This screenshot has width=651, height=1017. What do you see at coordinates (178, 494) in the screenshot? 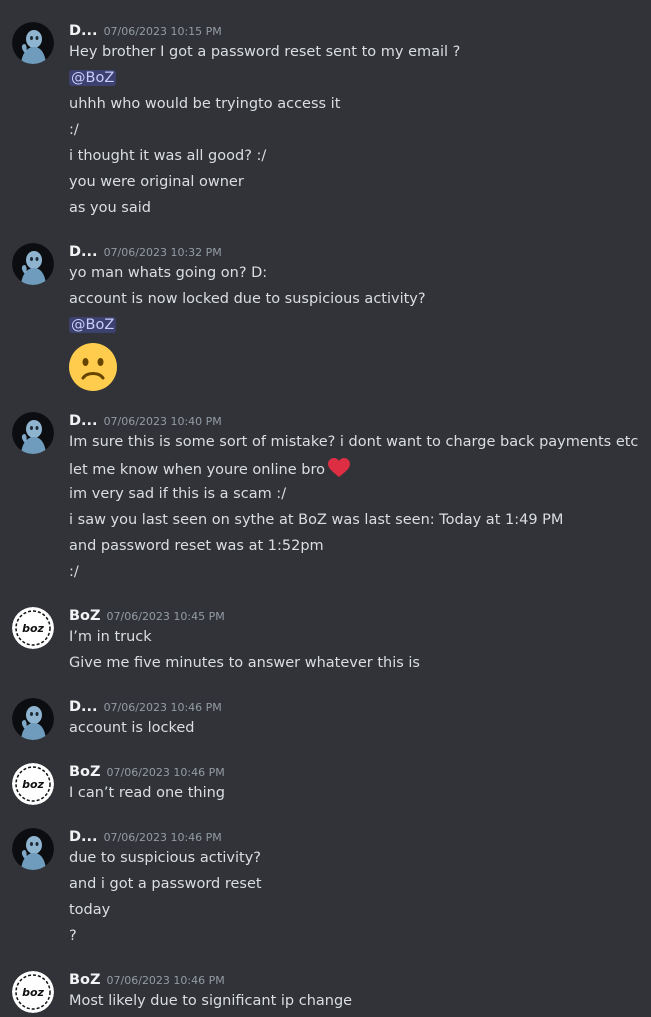
I see `message-text: im very sad if this is a scam :/` at bounding box center [178, 494].